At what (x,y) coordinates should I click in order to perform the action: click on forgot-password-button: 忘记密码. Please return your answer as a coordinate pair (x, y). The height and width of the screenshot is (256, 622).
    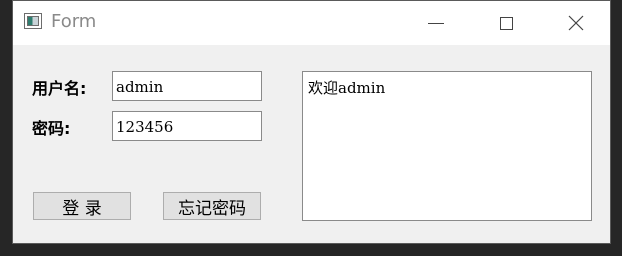
    Looking at the image, I should click on (212, 206).